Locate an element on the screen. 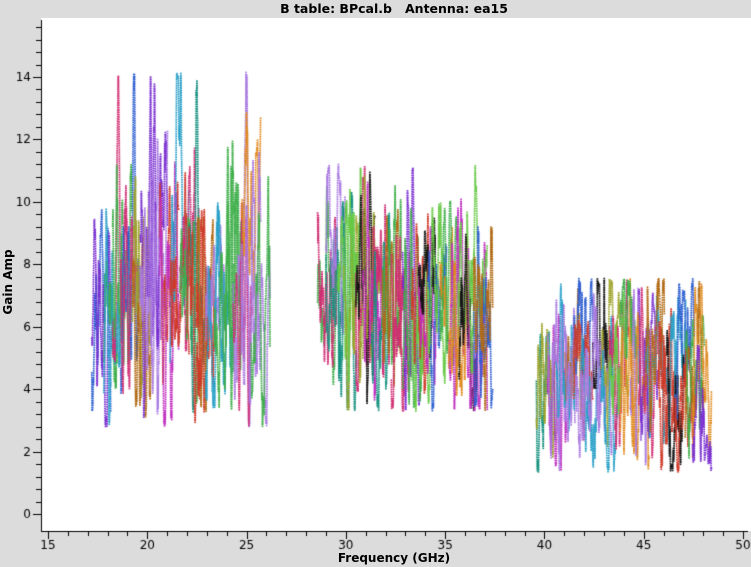  plot-title: B table: BPcal.b Antenna: ea15 is located at coordinates (375, 9).